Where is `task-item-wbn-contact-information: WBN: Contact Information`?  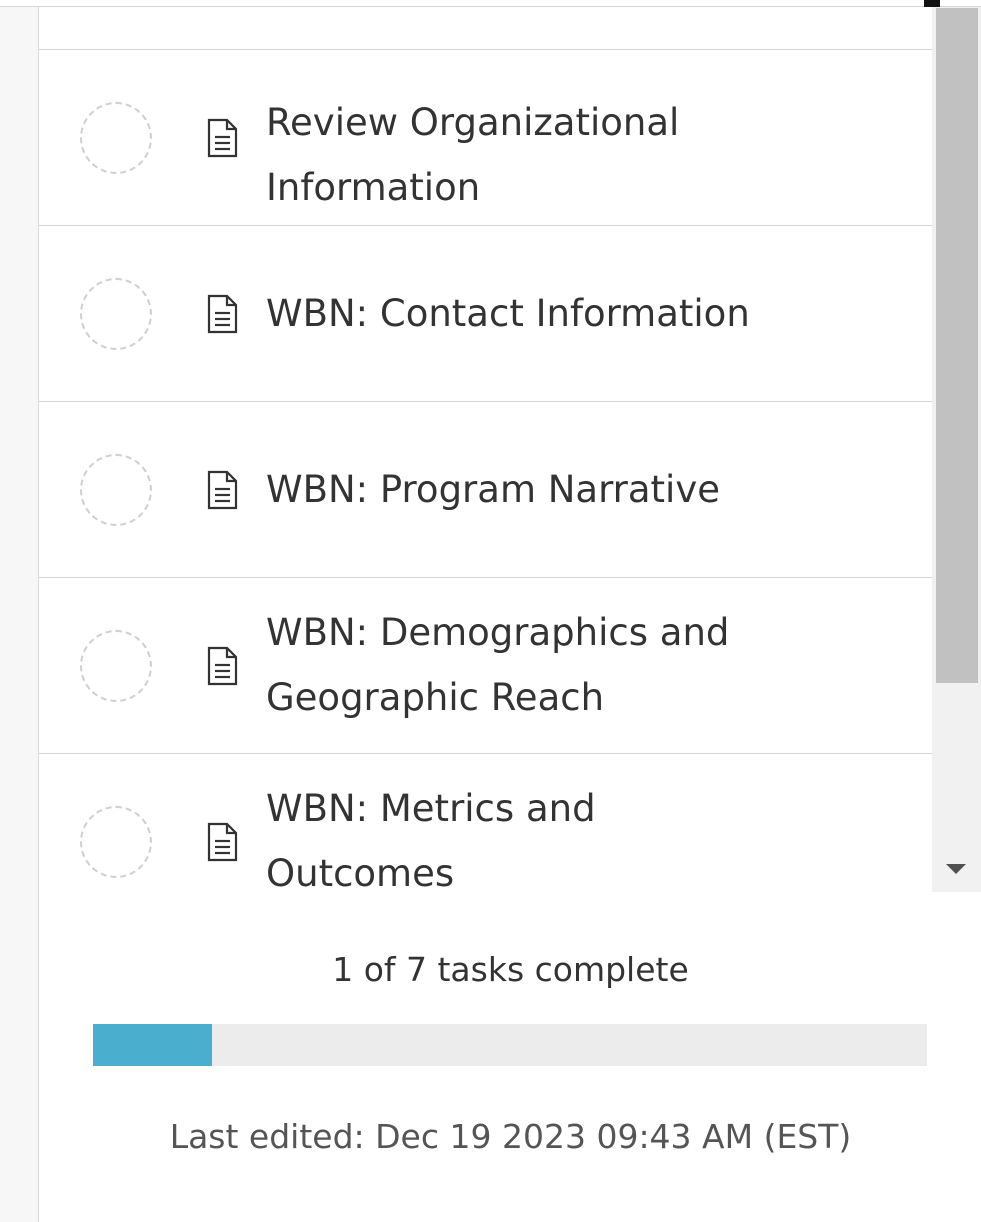
task-item-wbn-contact-information: WBN: Contact Information is located at coordinates (485, 314).